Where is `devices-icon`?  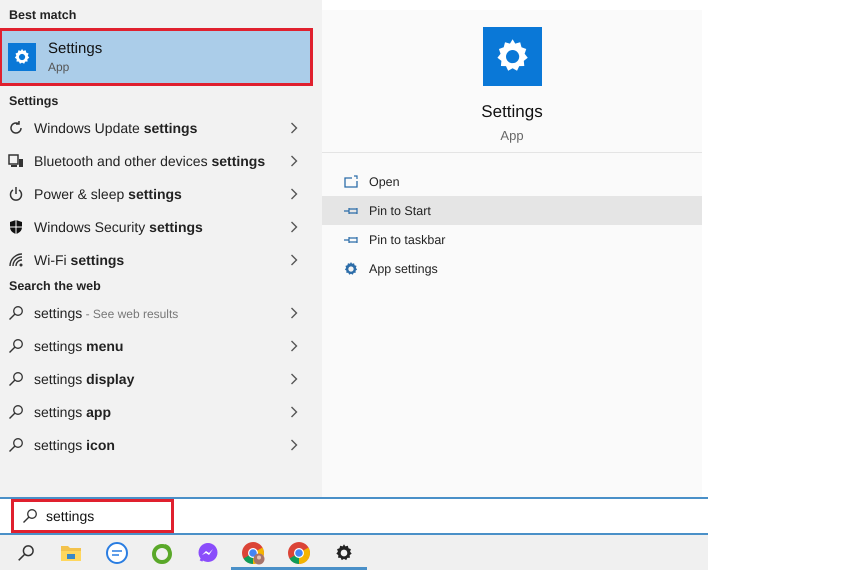 devices-icon is located at coordinates (16, 160).